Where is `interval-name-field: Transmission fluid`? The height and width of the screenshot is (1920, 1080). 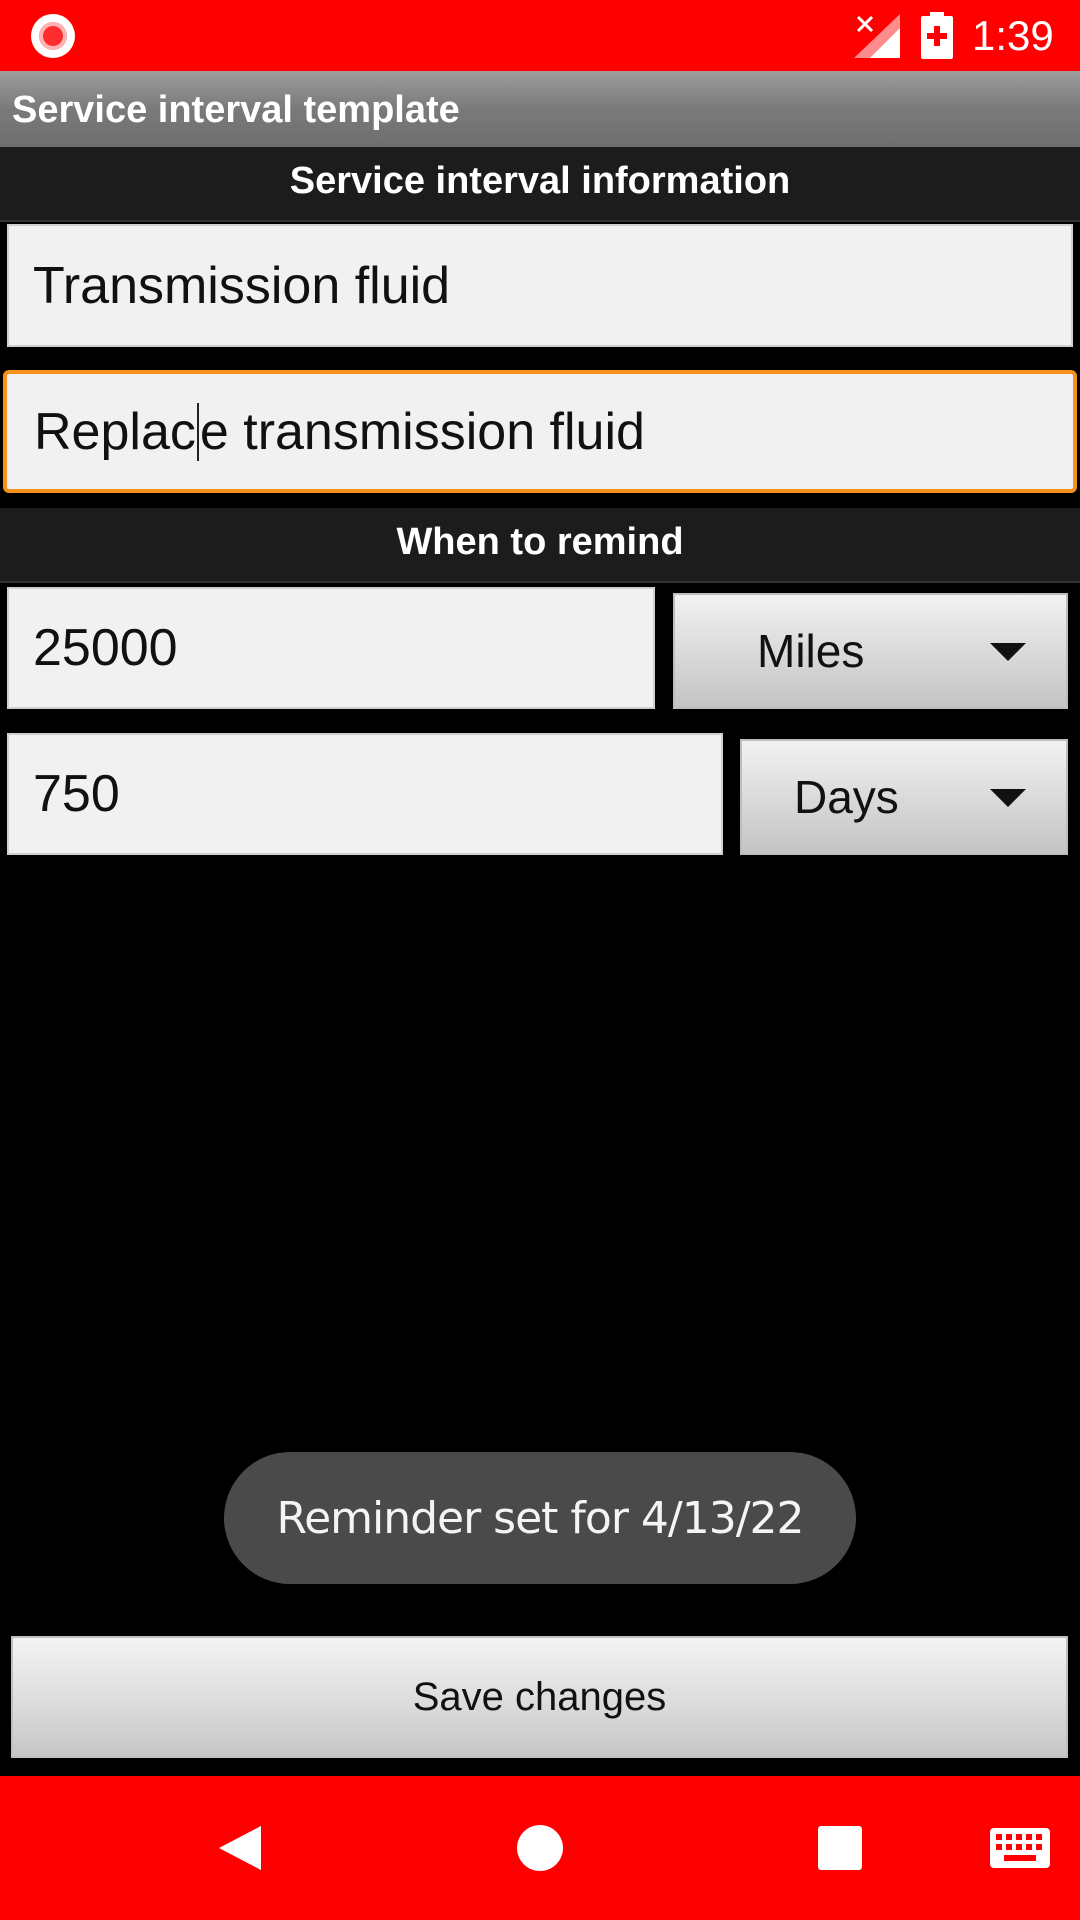 interval-name-field: Transmission fluid is located at coordinates (540, 285).